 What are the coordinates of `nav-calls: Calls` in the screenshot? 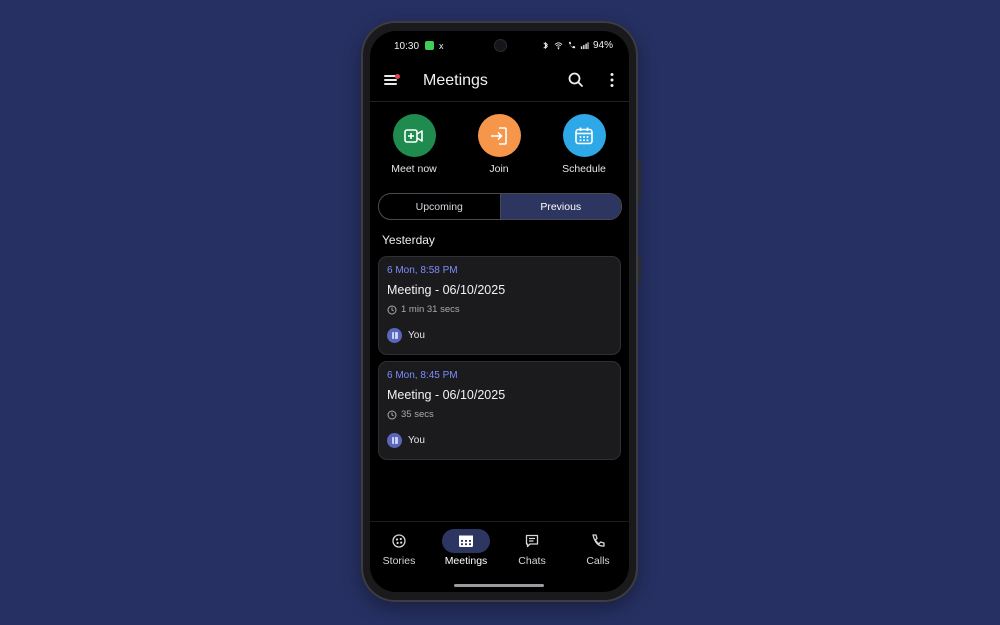 It's located at (597, 544).